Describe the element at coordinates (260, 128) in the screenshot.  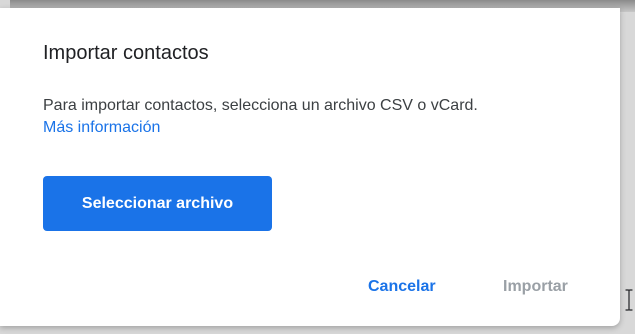
I see `learn-more-link: Más información` at that location.